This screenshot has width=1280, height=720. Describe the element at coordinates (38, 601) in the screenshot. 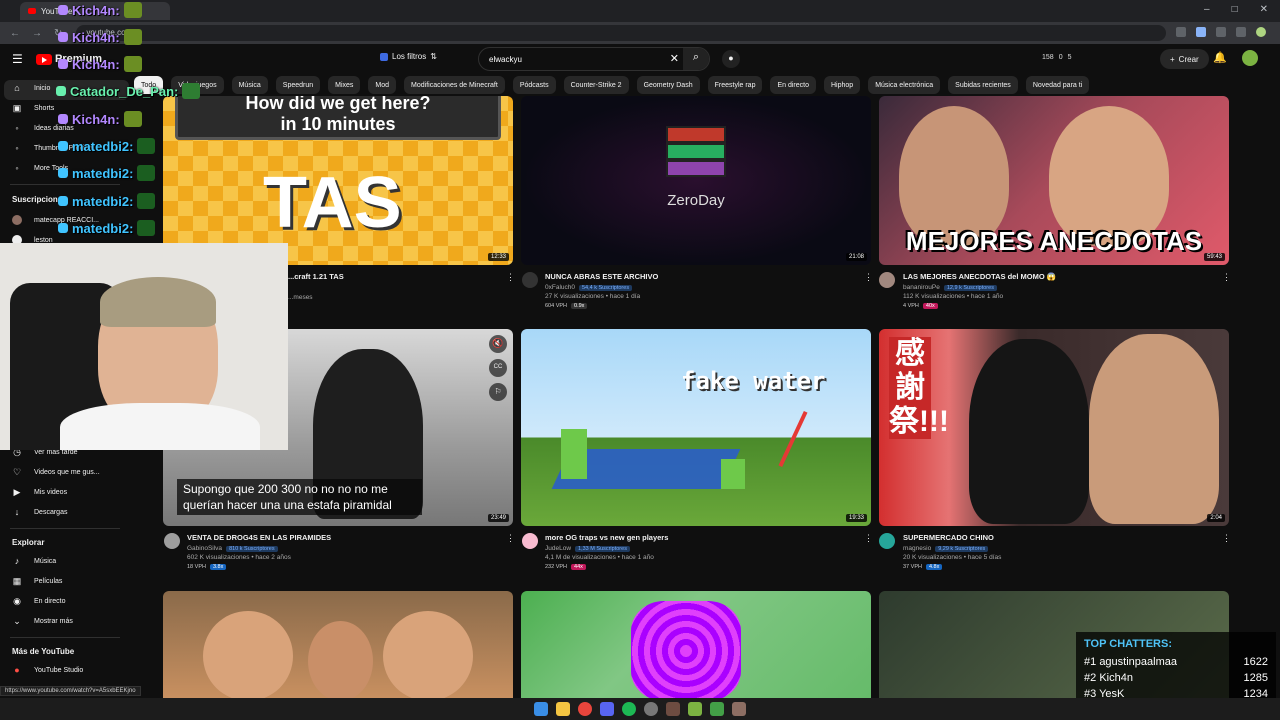

I see `sidebar-item-live: ◉ En directo` at that location.